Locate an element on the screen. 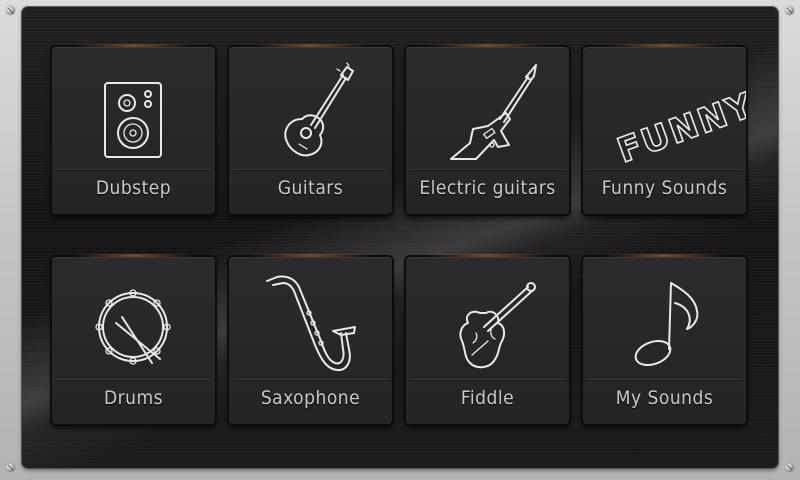 Image resolution: width=800 pixels, height=480 pixels. tile-saxophone: Saxophone is located at coordinates (310, 339).